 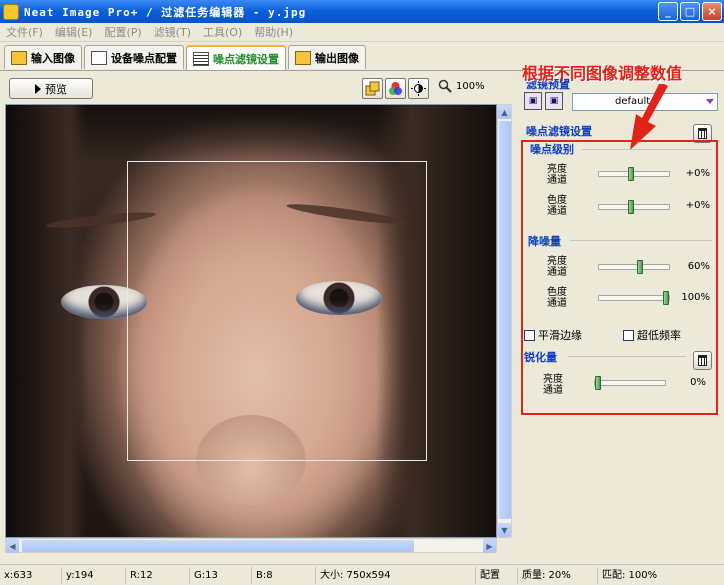 What do you see at coordinates (634, 298) in the screenshot?
I see `reduction-chroma-slider` at bounding box center [634, 298].